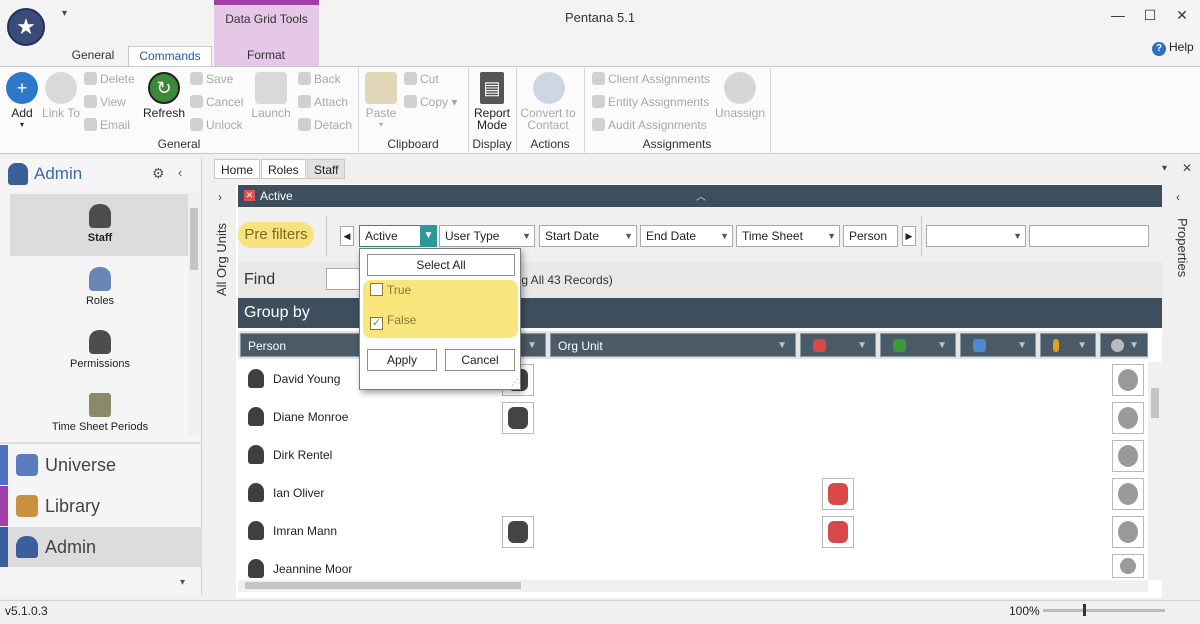  Describe the element at coordinates (492, 101) in the screenshot. I see `report-mode-button: ▤ Report Mode` at that location.